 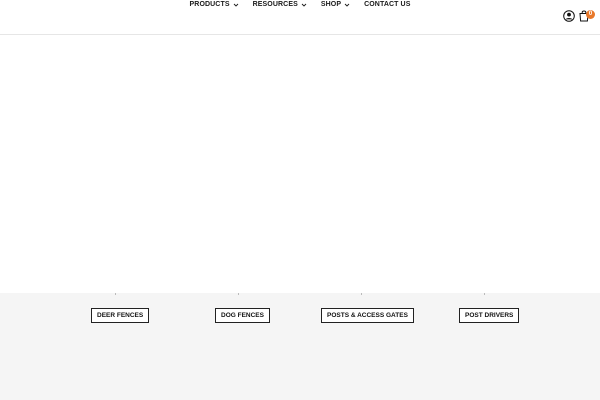 What do you see at coordinates (331, 4) in the screenshot?
I see `nav-item-label: SHOP` at bounding box center [331, 4].